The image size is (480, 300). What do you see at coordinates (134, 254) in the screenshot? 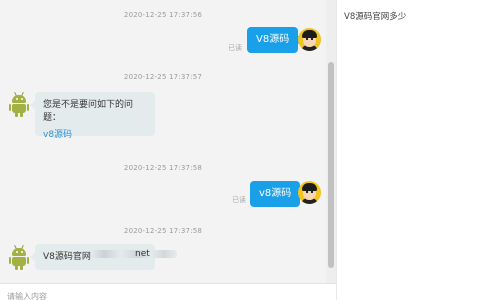
I see `blurred-redaction` at bounding box center [134, 254].